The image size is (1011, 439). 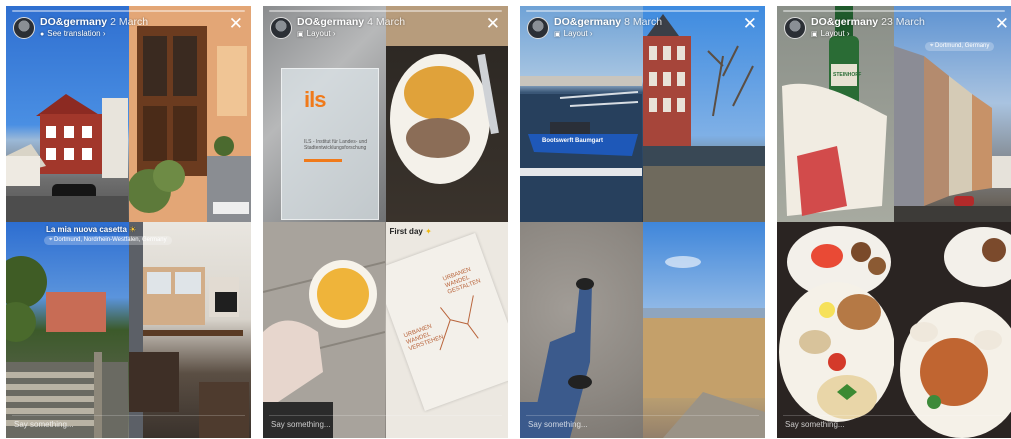 What do you see at coordinates (868, 22) in the screenshot?
I see `username: DO&germany 23 March` at bounding box center [868, 22].